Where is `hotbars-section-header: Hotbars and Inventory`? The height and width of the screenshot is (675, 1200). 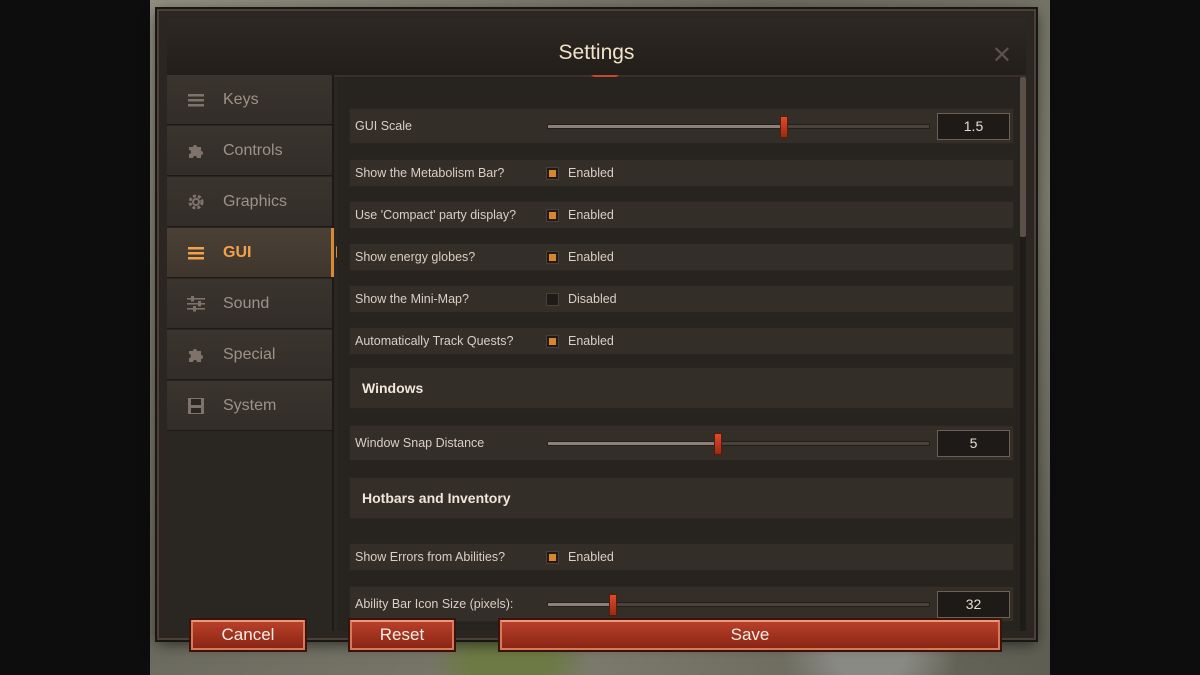 hotbars-section-header: Hotbars and Inventory is located at coordinates (681, 498).